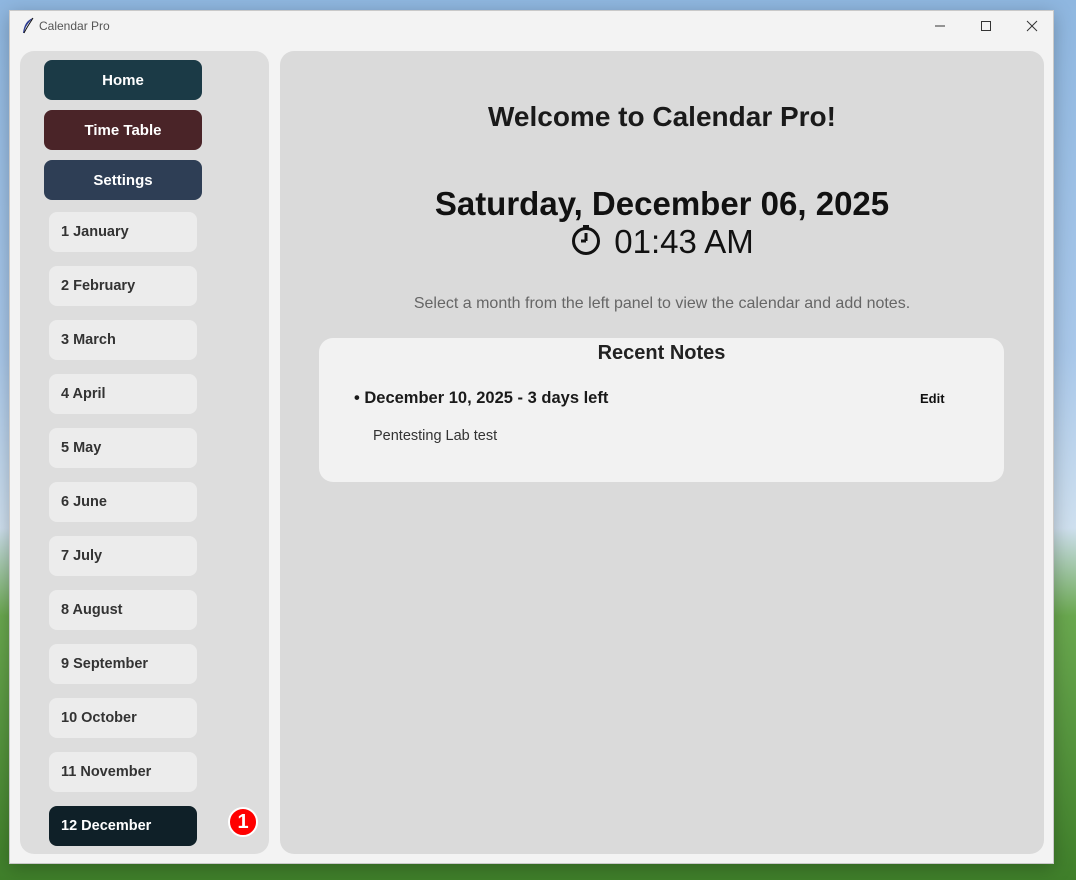  I want to click on month-march-button: 3 March, so click(123, 340).